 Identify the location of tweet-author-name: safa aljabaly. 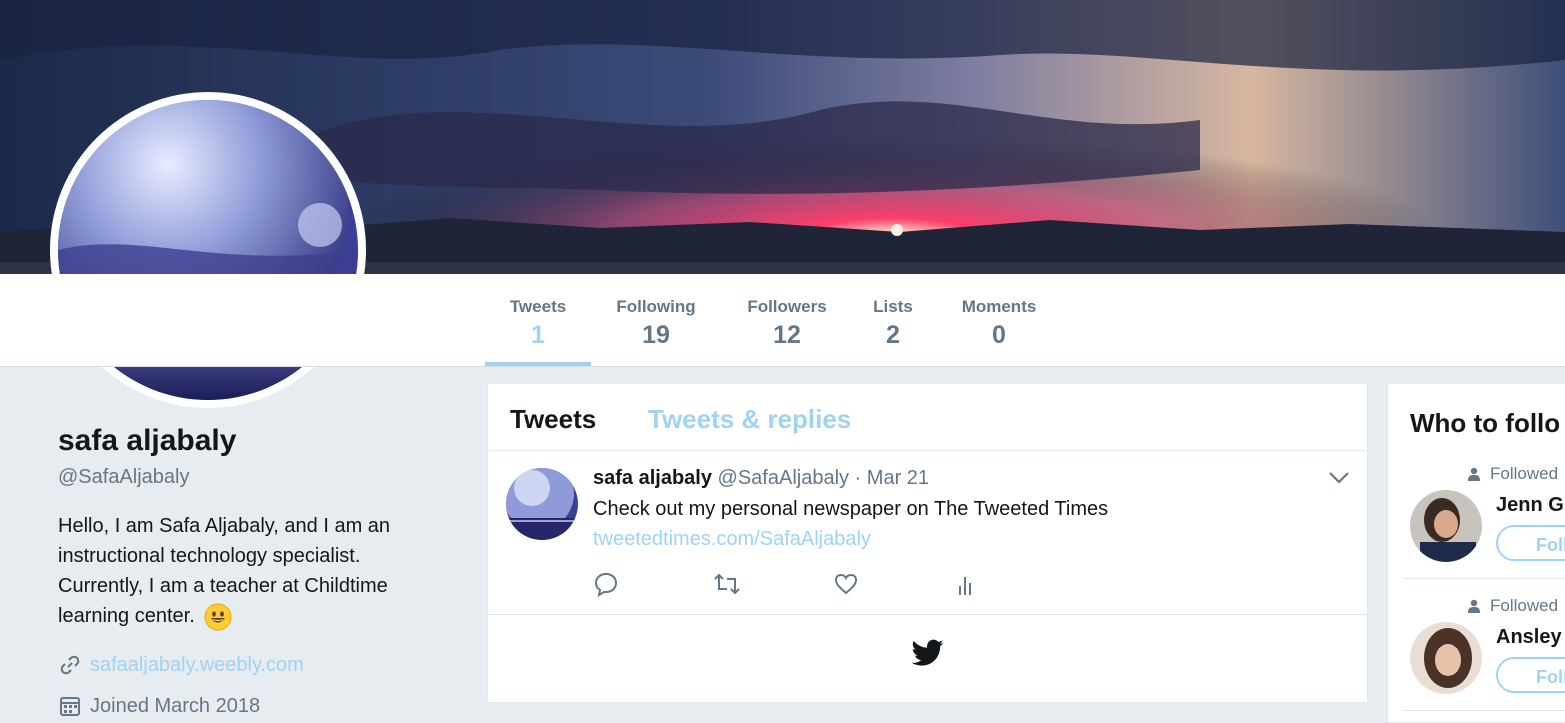
(652, 478).